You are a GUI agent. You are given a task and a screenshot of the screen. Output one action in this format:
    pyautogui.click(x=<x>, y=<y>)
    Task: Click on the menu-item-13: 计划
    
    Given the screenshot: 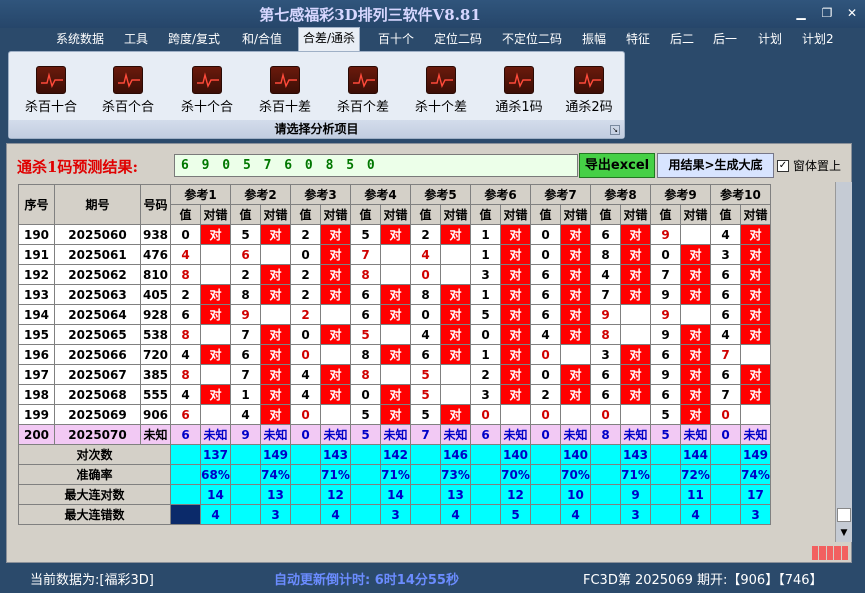 What is the action you would take?
    pyautogui.click(x=770, y=39)
    